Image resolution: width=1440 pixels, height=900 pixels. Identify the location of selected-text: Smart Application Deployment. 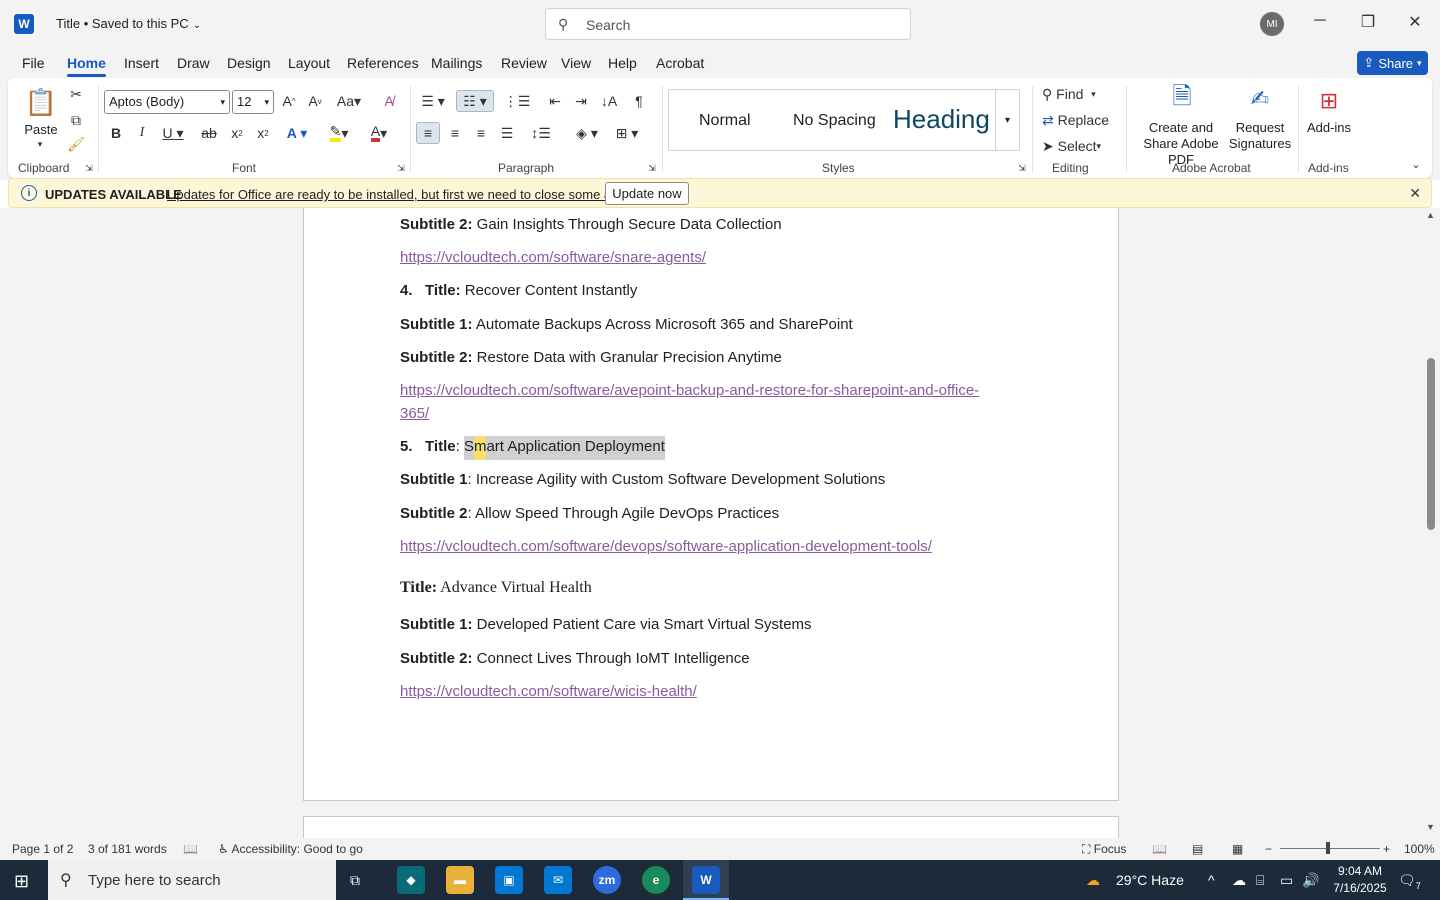
(564, 448).